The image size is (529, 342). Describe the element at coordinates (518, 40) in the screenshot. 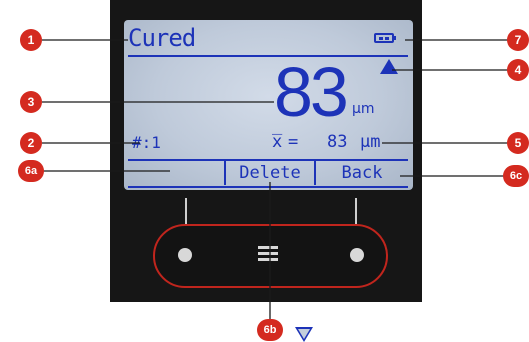

I see `callout-7: 7` at that location.